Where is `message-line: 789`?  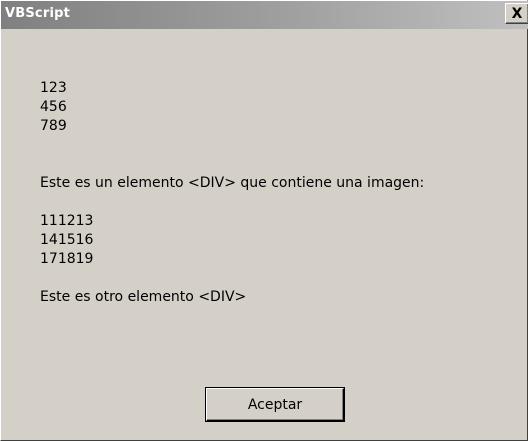
message-line: 789 is located at coordinates (53, 126).